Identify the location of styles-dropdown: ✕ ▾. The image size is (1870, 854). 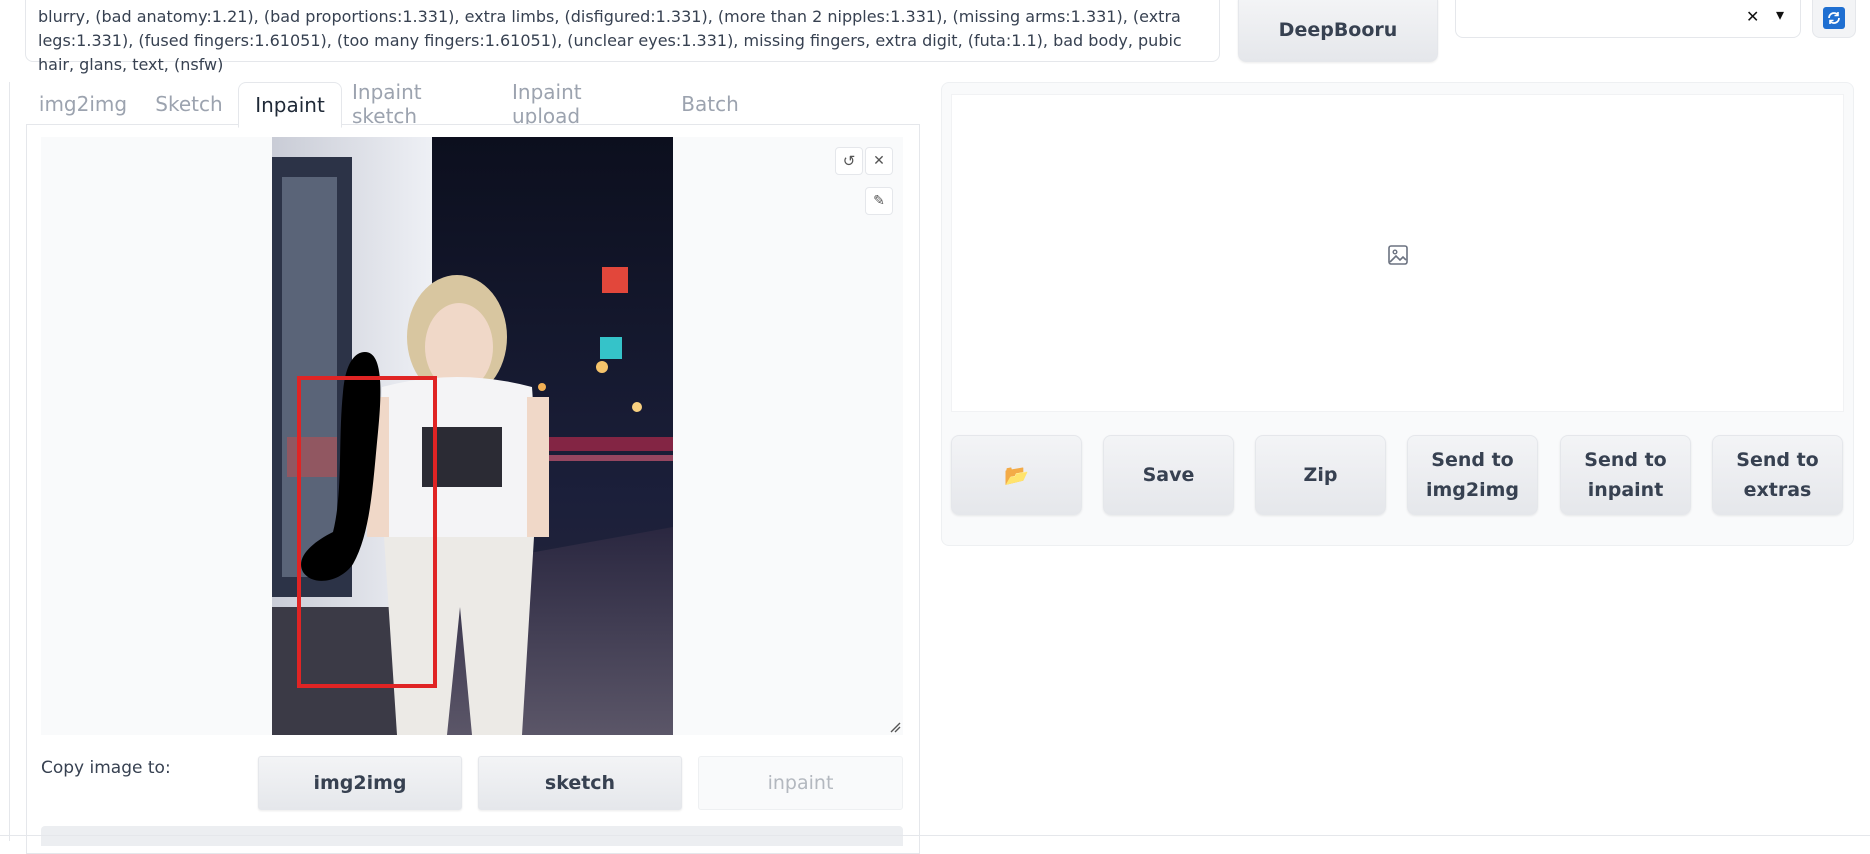
(1628, 19).